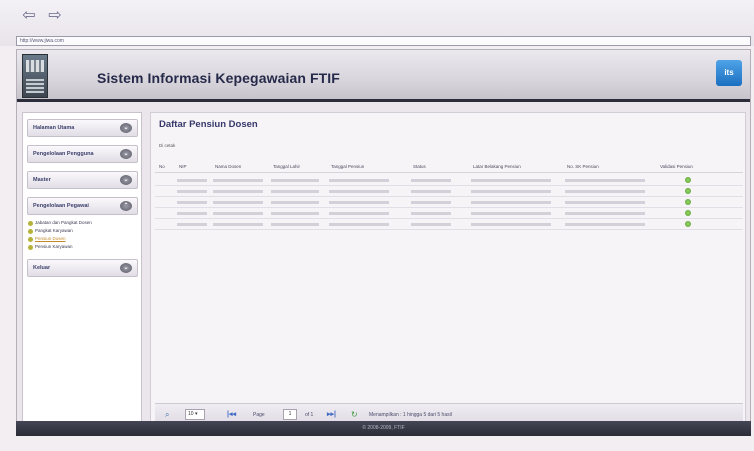 Image resolution: width=754 pixels, height=451 pixels. Describe the element at coordinates (331, 415) in the screenshot. I see `last-page-icon: ▸▸|` at that location.